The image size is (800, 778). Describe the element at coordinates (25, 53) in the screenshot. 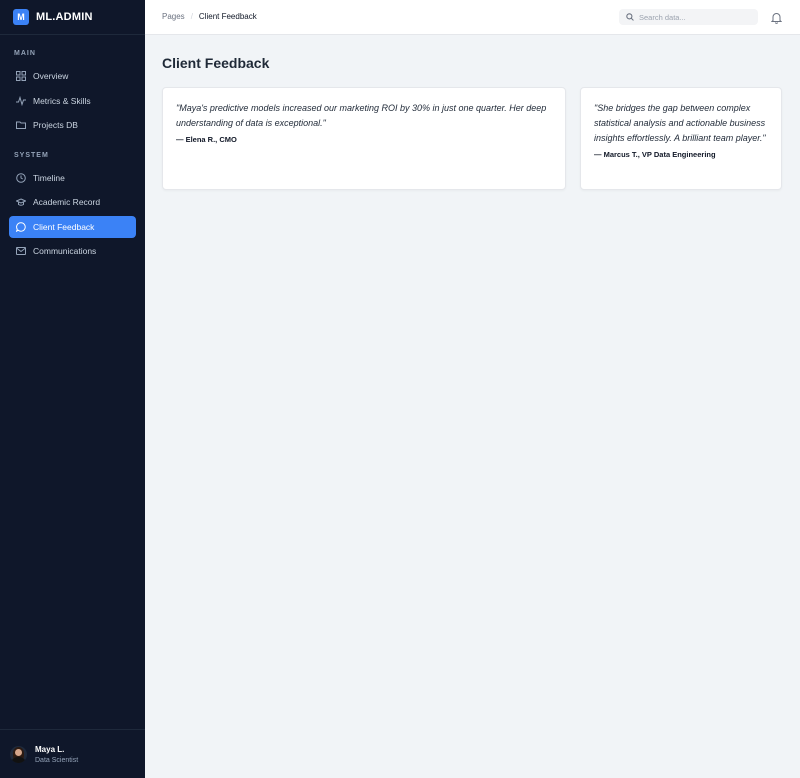

I see `section-label-main: MAIN` at that location.